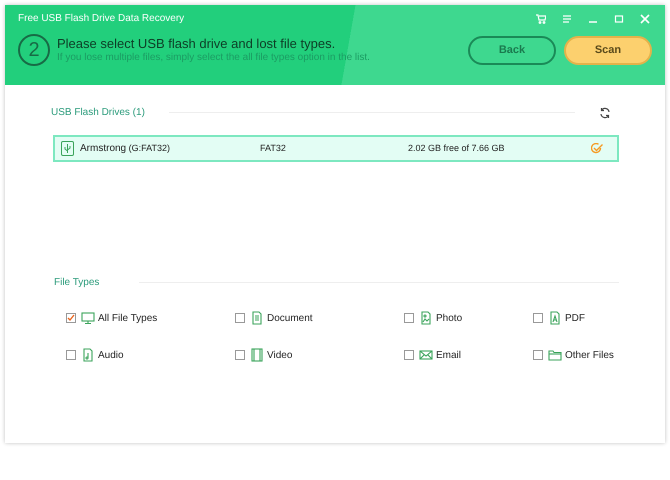 The image size is (670, 480). Describe the element at coordinates (567, 19) in the screenshot. I see `menu-icon` at that location.